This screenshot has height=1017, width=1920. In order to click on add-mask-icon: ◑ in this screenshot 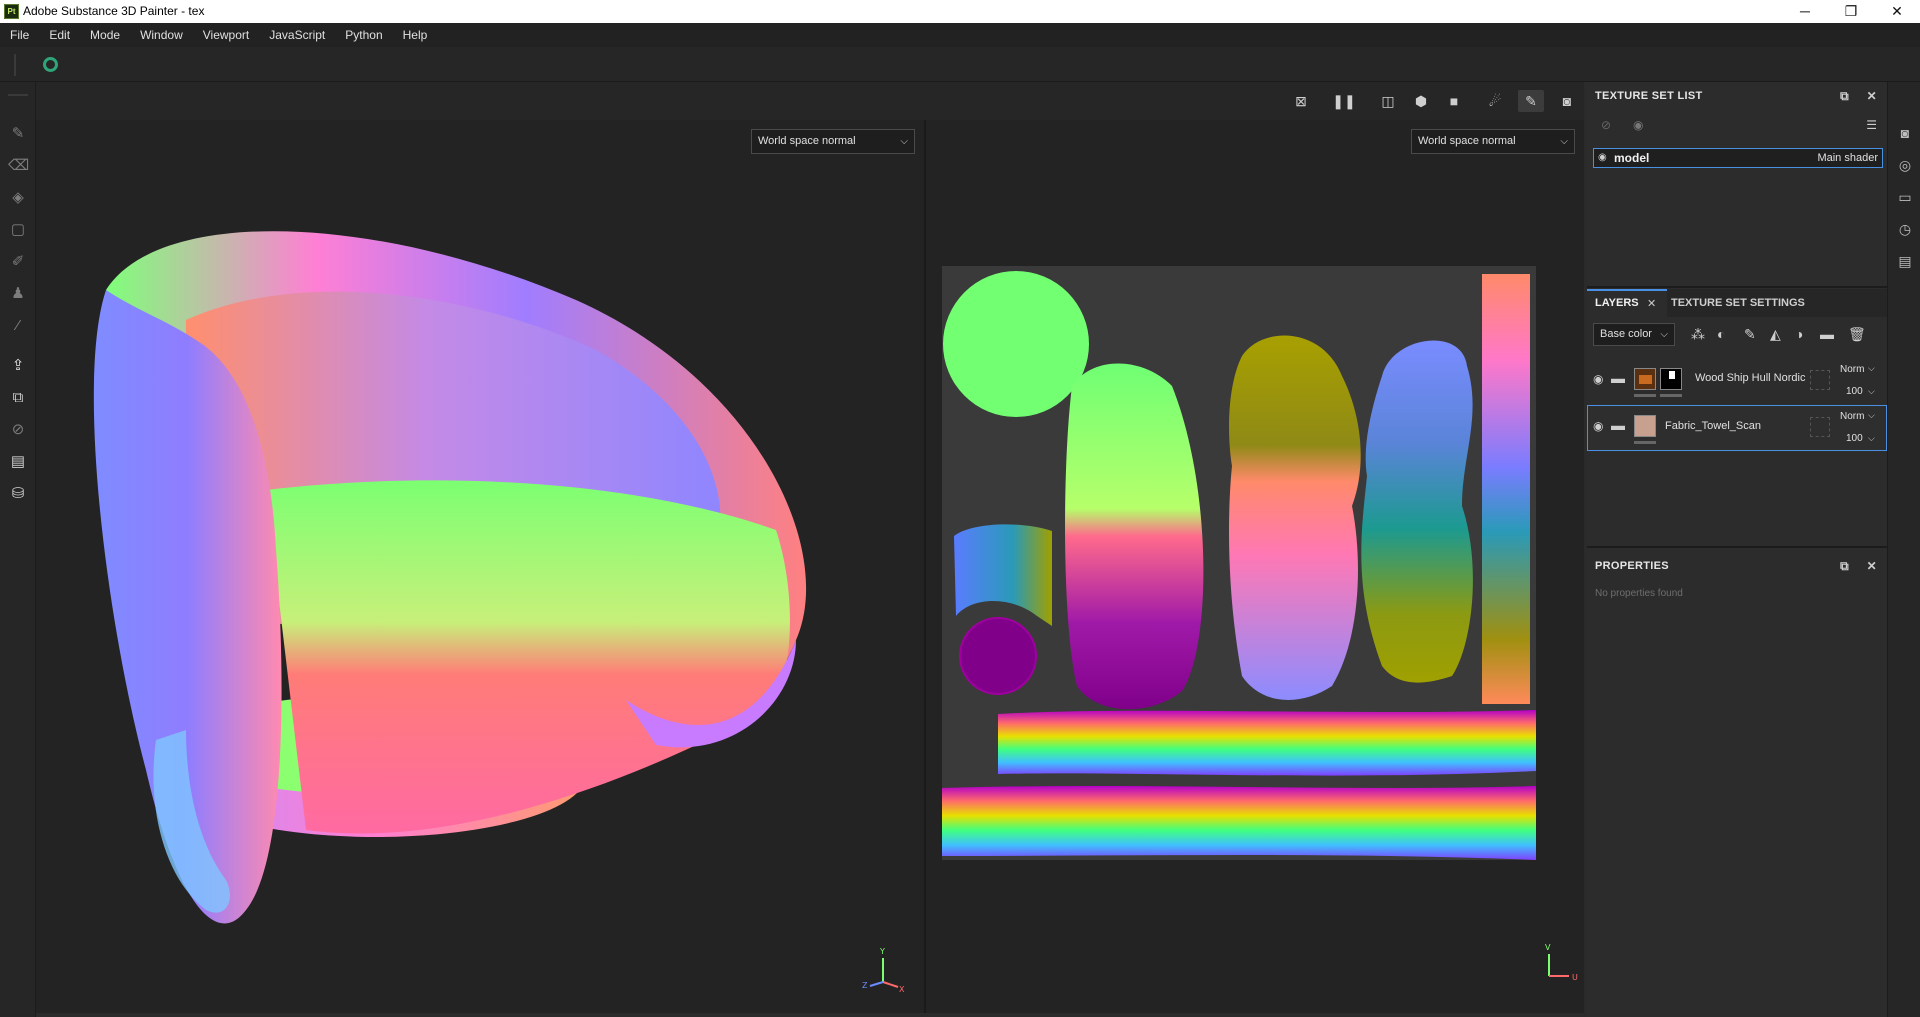, I will do `click(1799, 334)`.